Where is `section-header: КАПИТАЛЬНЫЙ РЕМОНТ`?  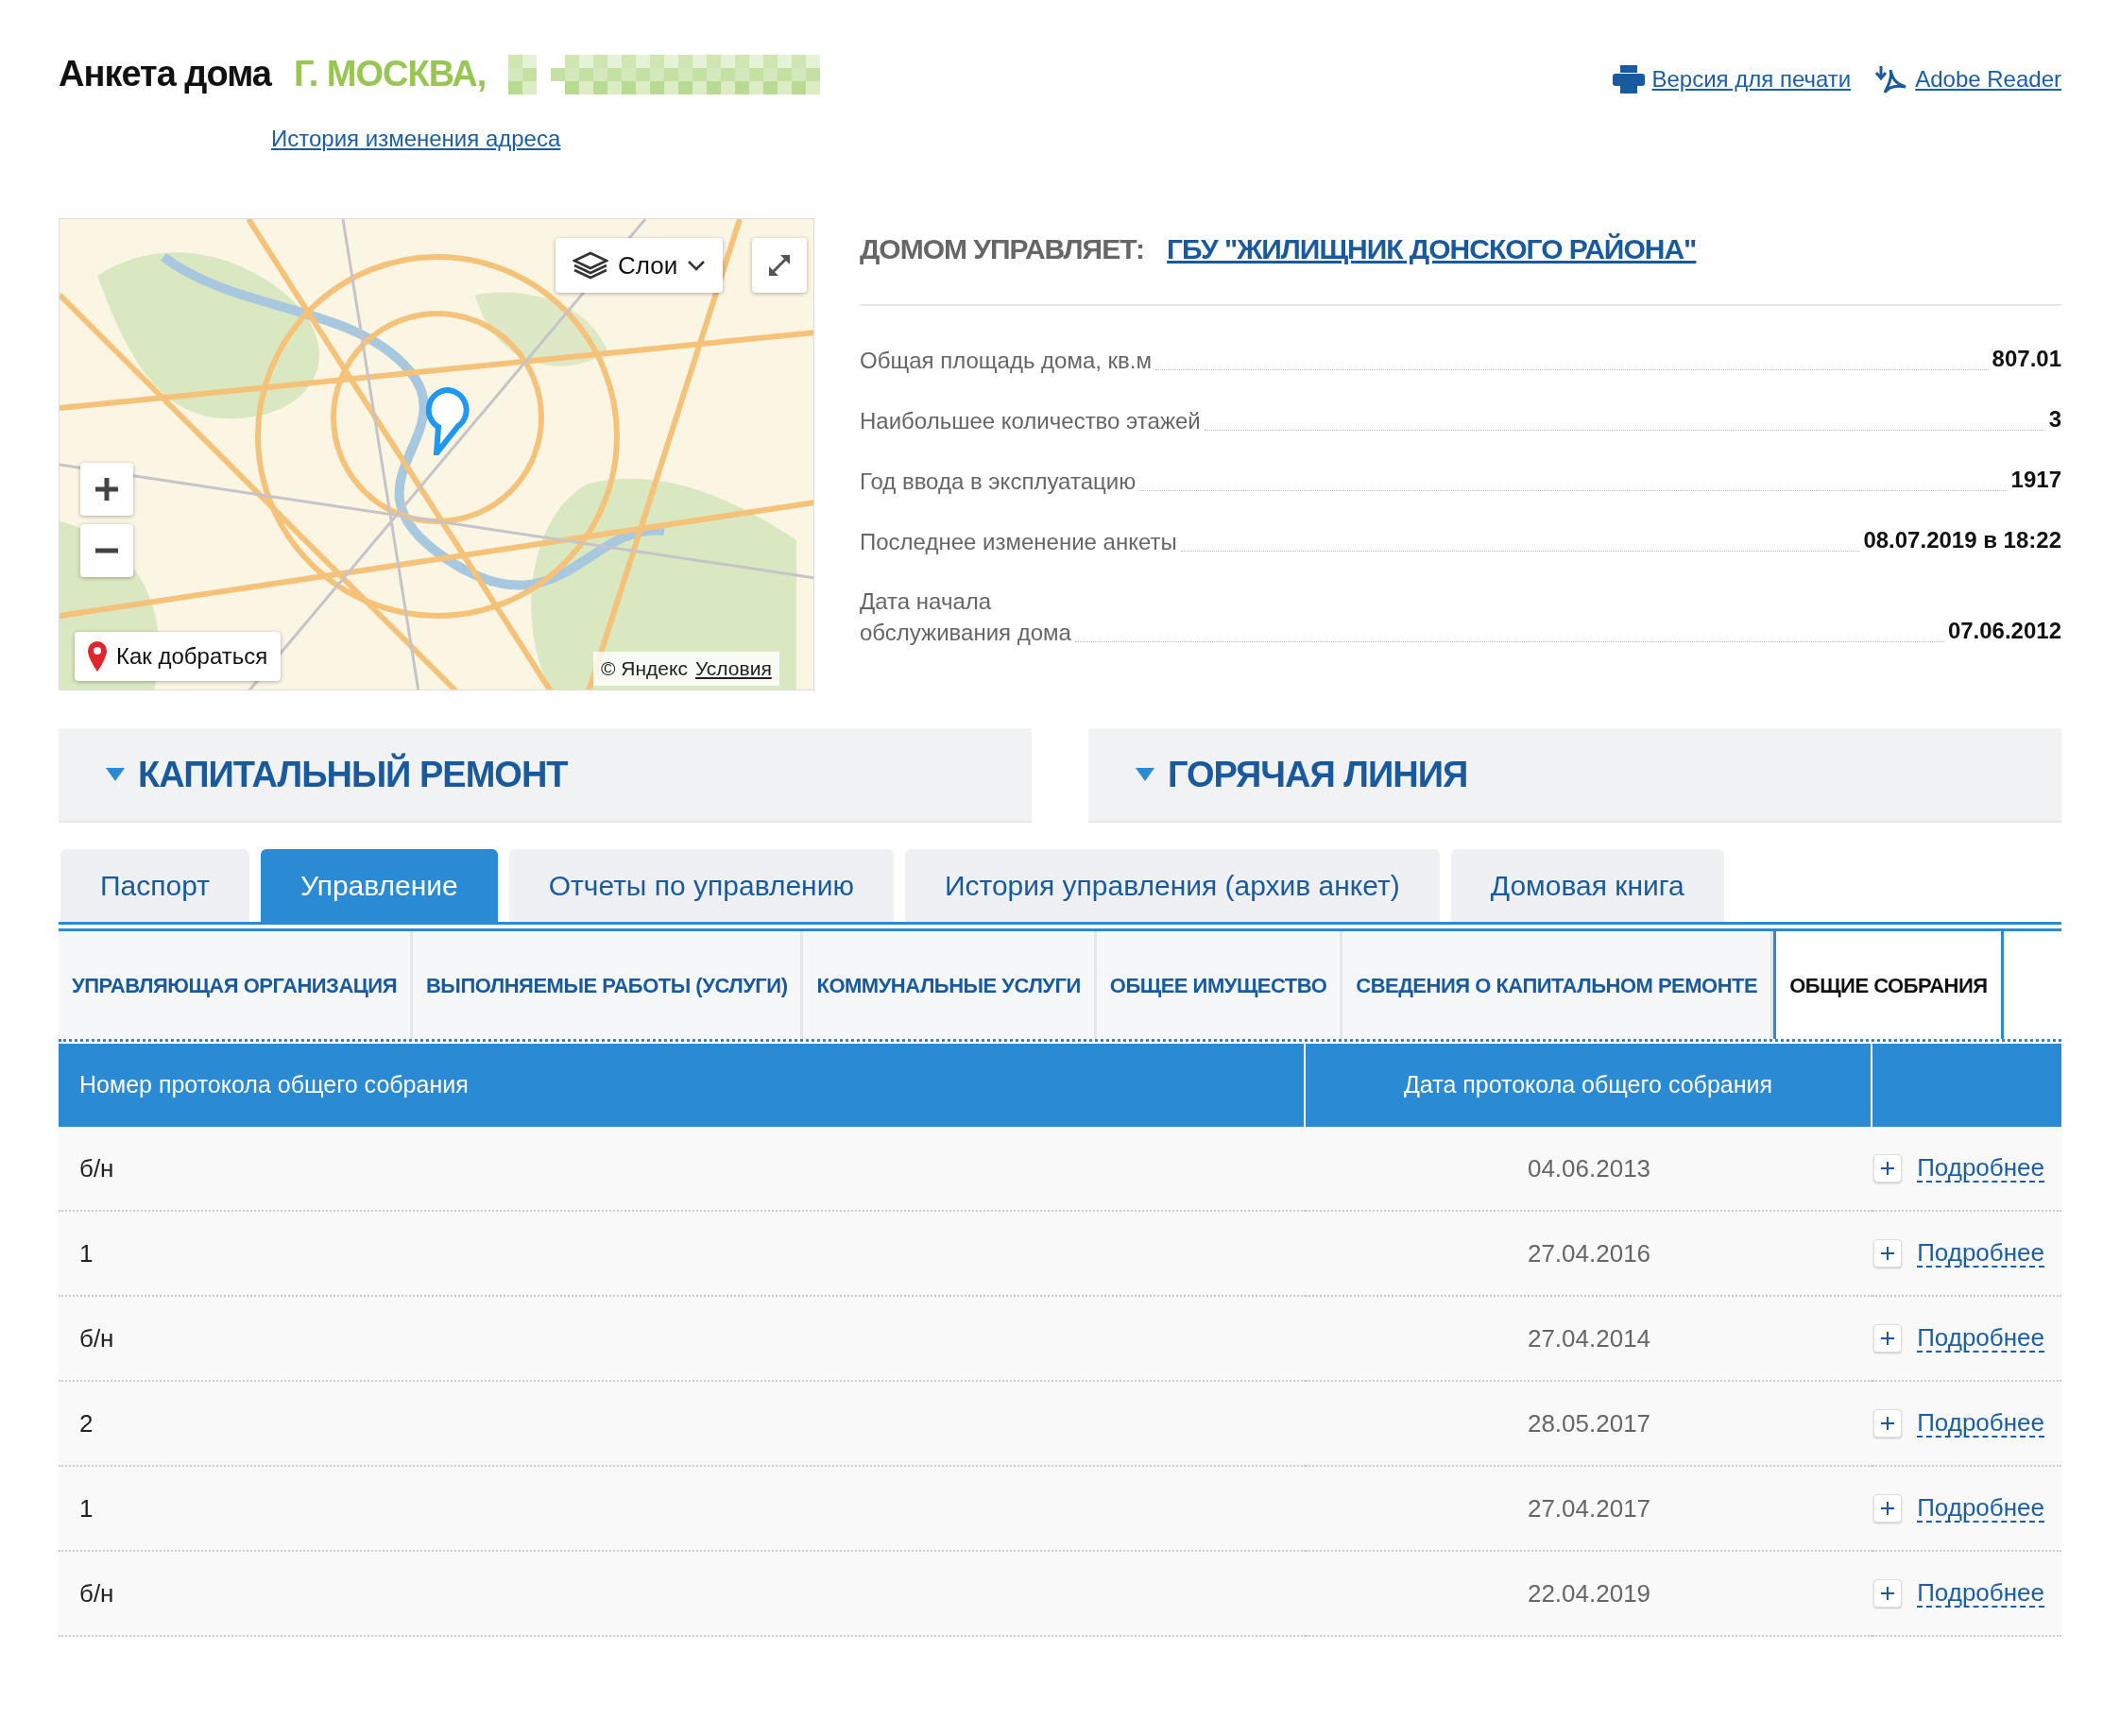
section-header: КАПИТАЛЬНЫЙ РЕМОНТ is located at coordinates (545, 775).